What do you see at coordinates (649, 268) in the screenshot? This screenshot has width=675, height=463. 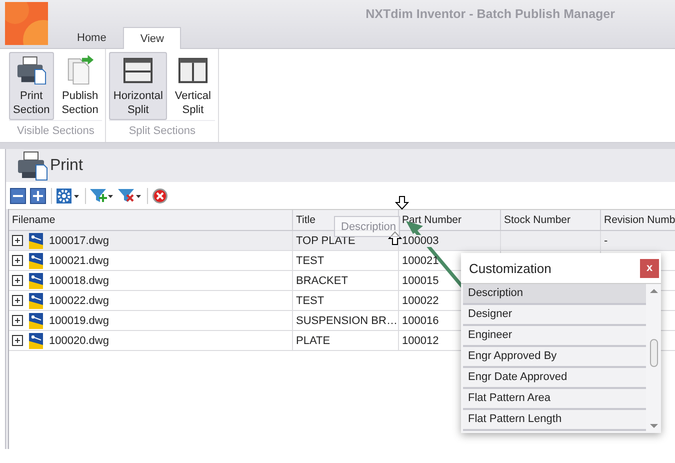 I see `close-button: x` at bounding box center [649, 268].